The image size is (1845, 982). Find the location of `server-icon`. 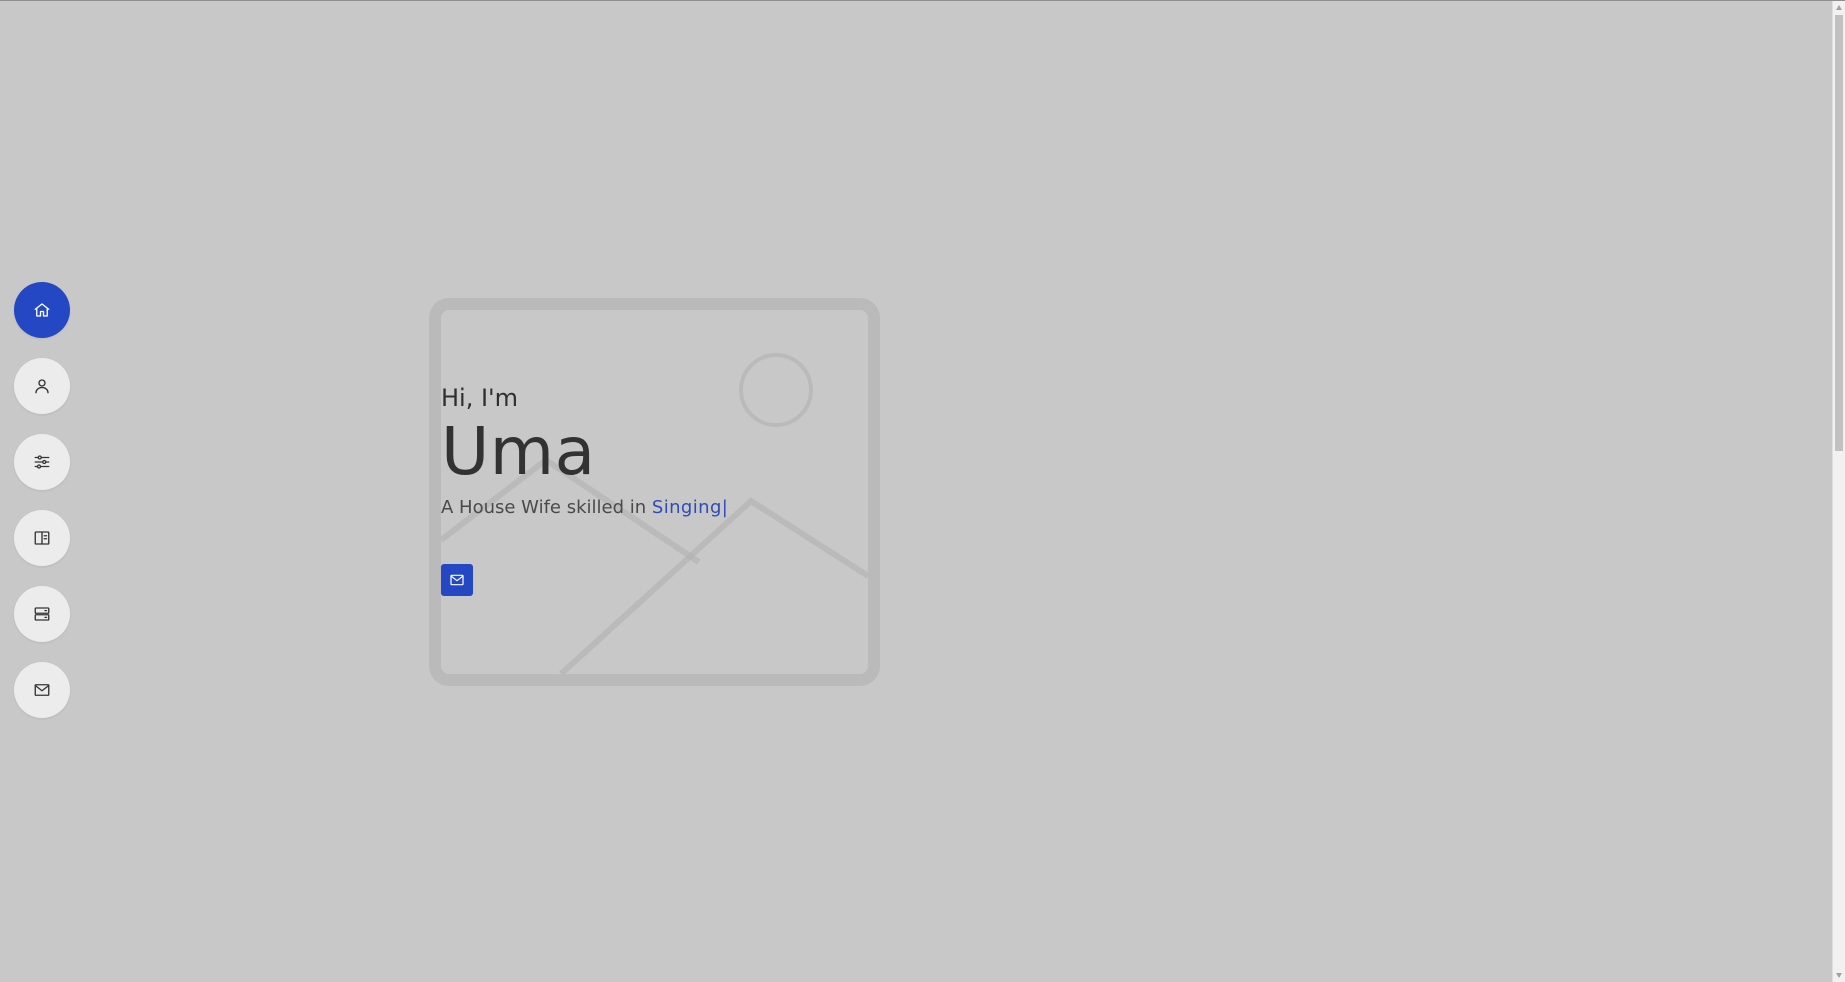

server-icon is located at coordinates (42, 614).